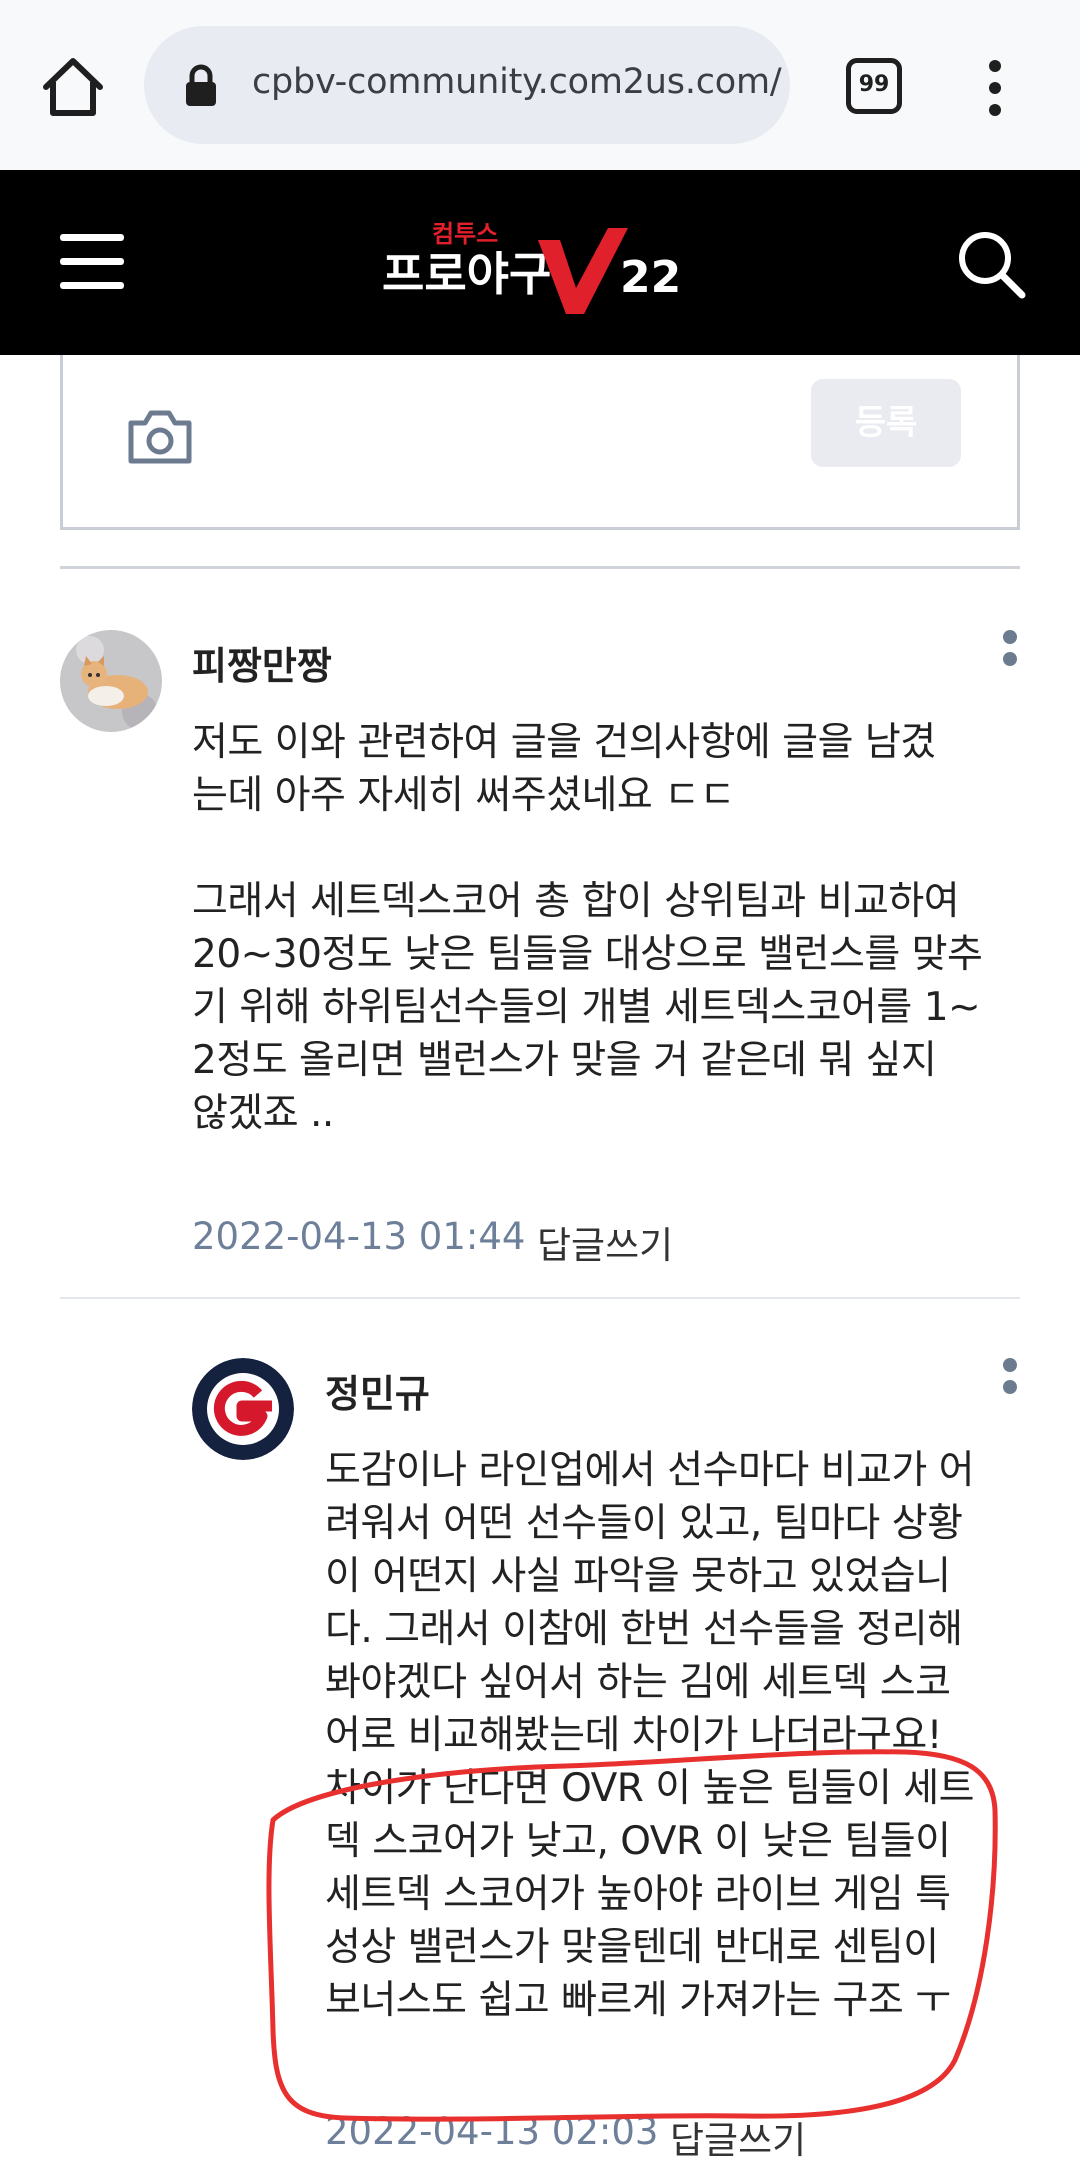  I want to click on home-icon, so click(73, 87).